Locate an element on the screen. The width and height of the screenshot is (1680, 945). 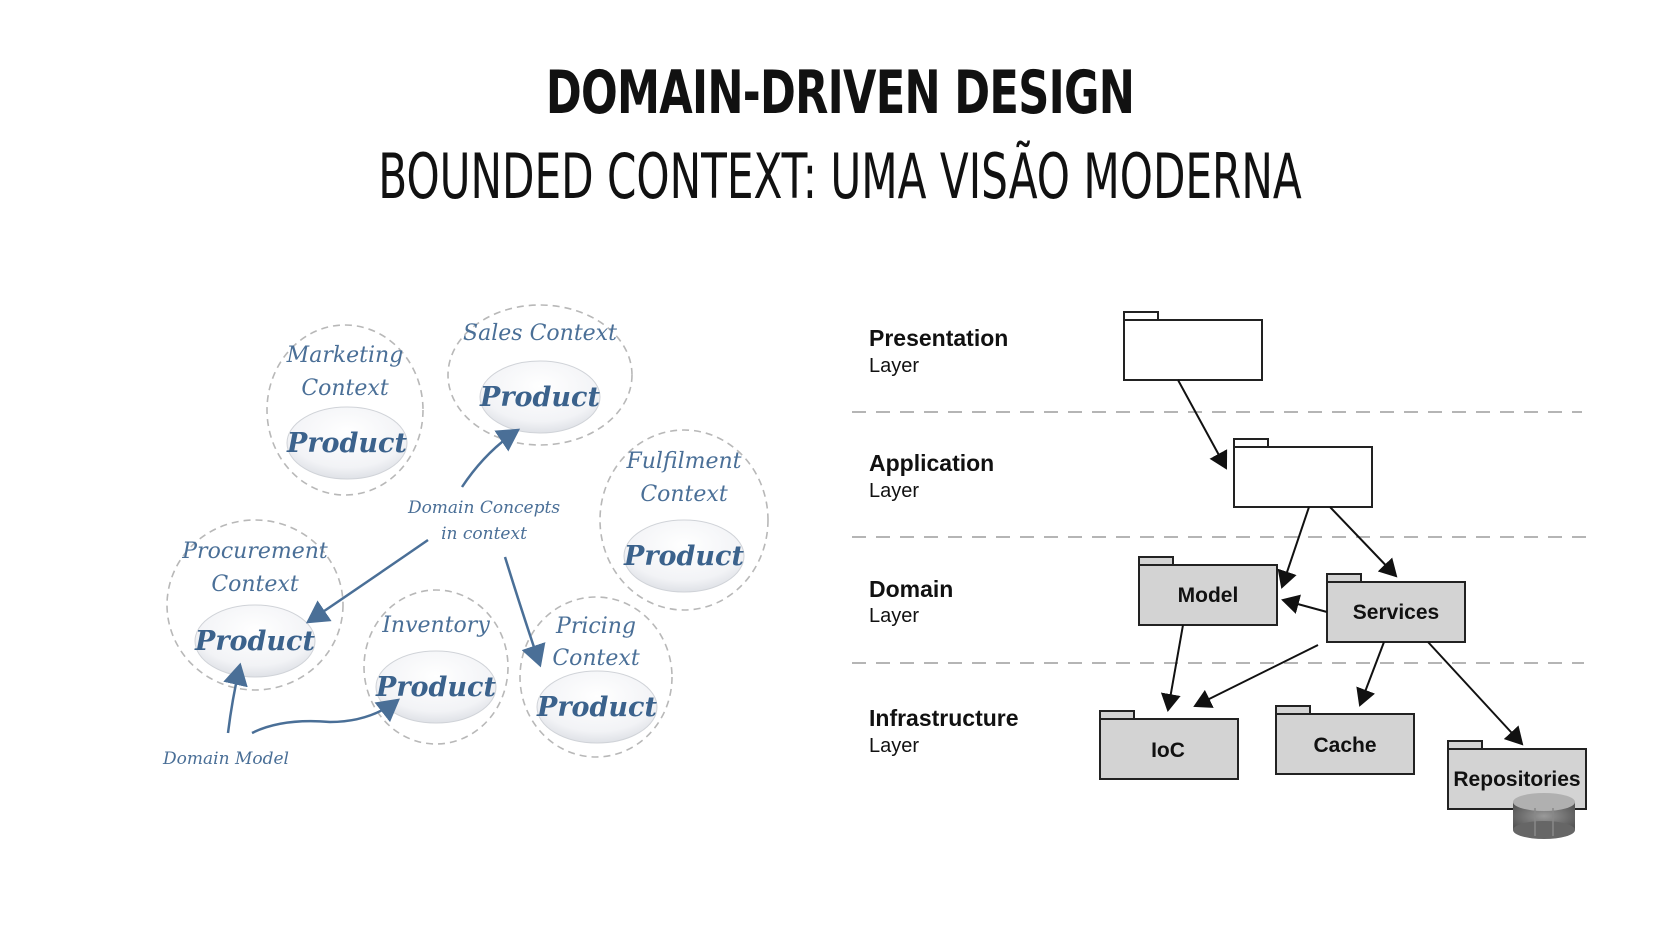
layer-name-application: Application is located at coordinates (931, 463).